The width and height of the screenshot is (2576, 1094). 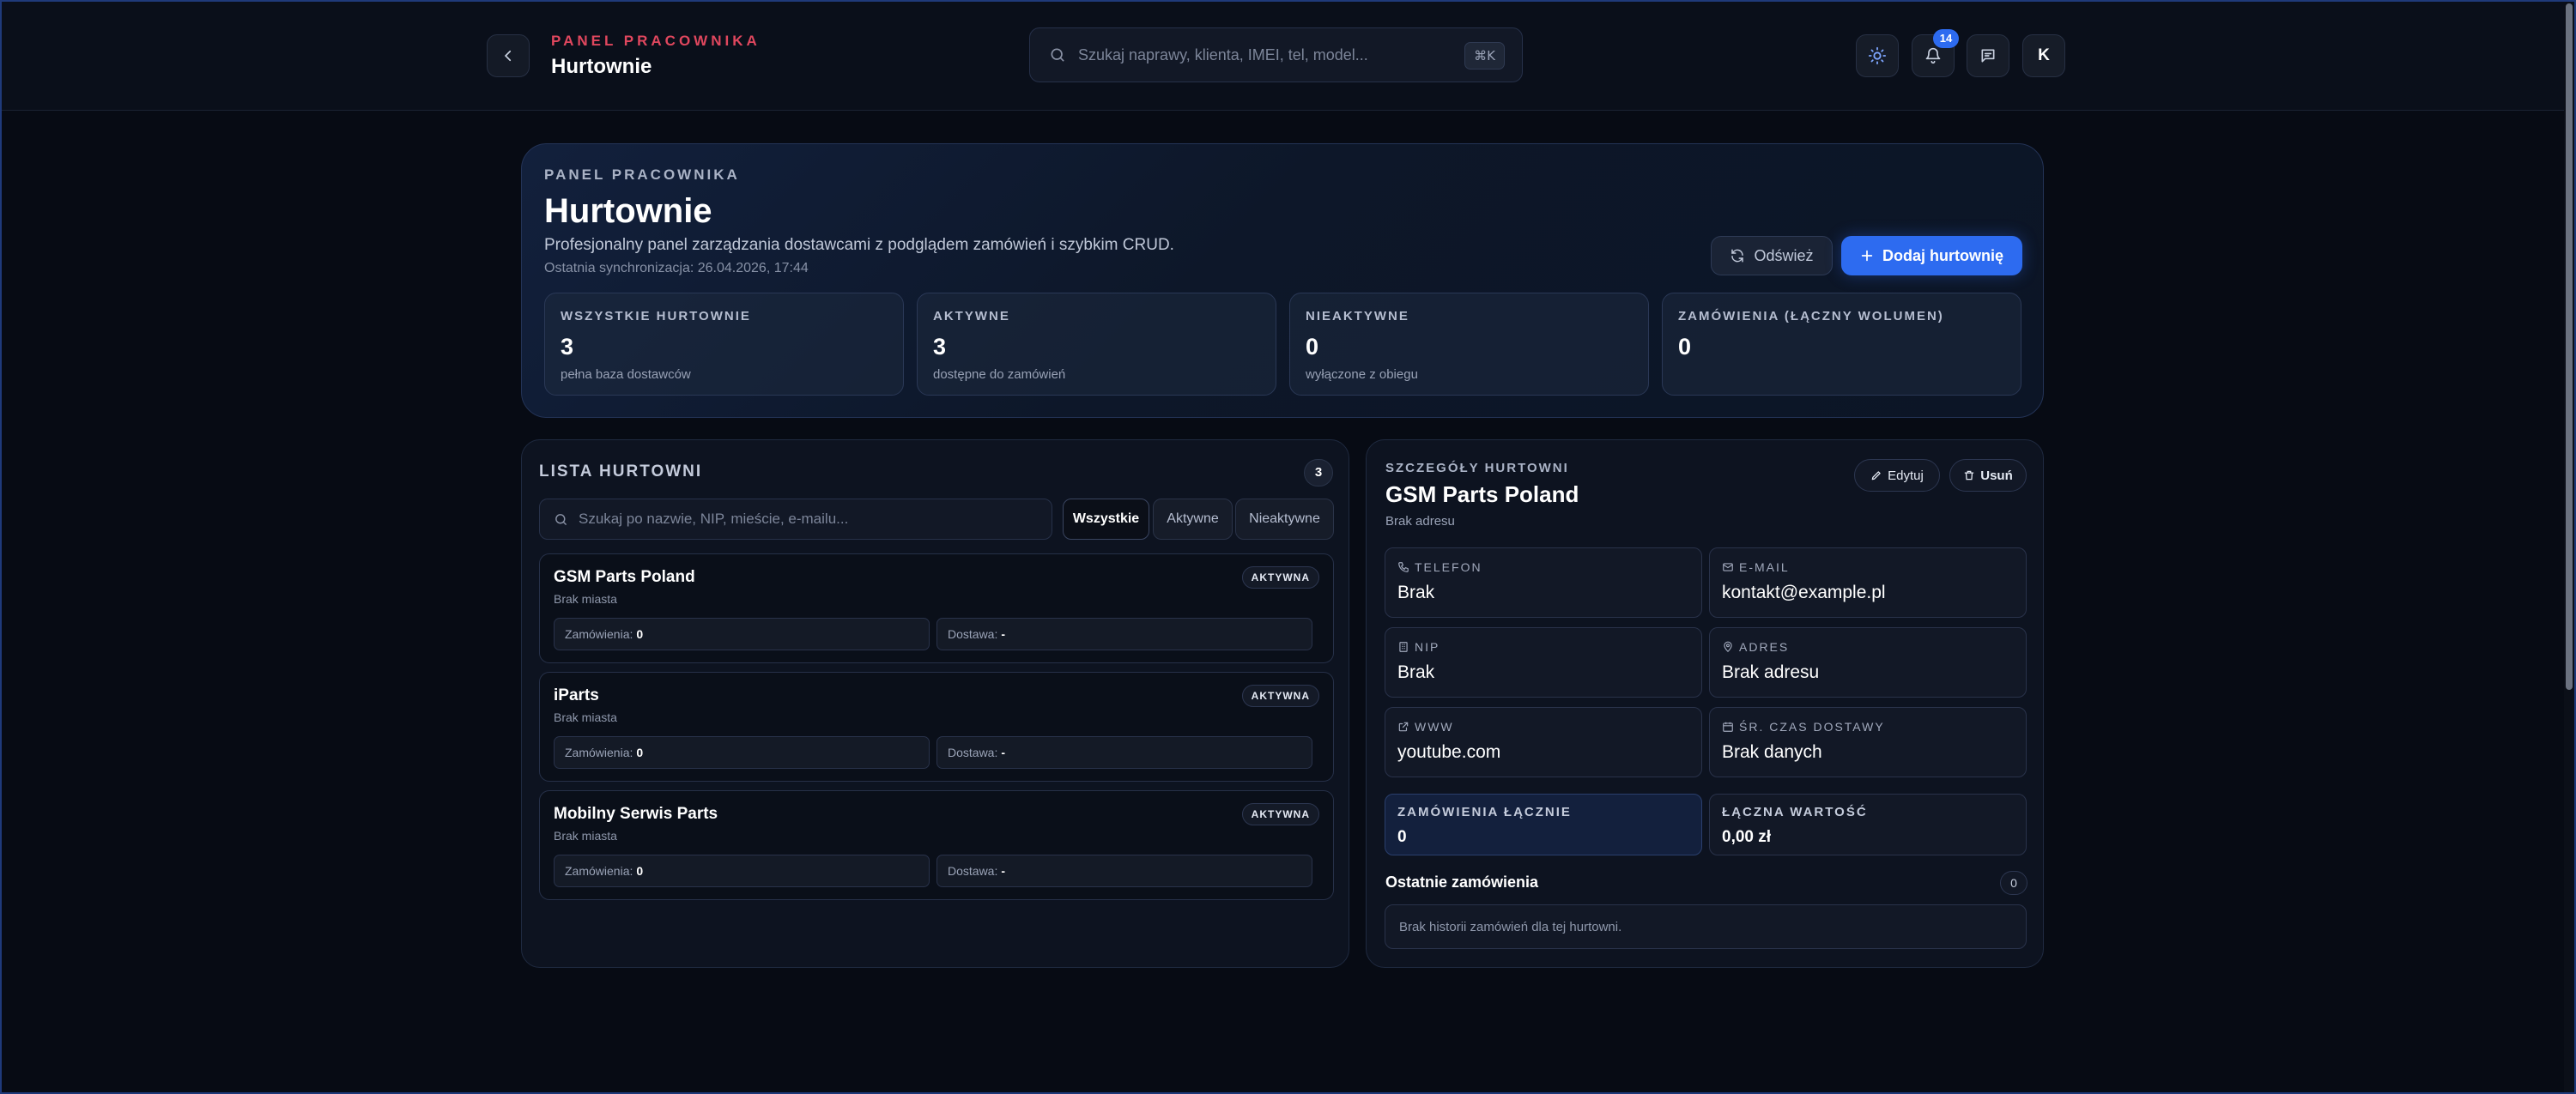 I want to click on detail-title: GSM Parts Poland, so click(x=1482, y=494).